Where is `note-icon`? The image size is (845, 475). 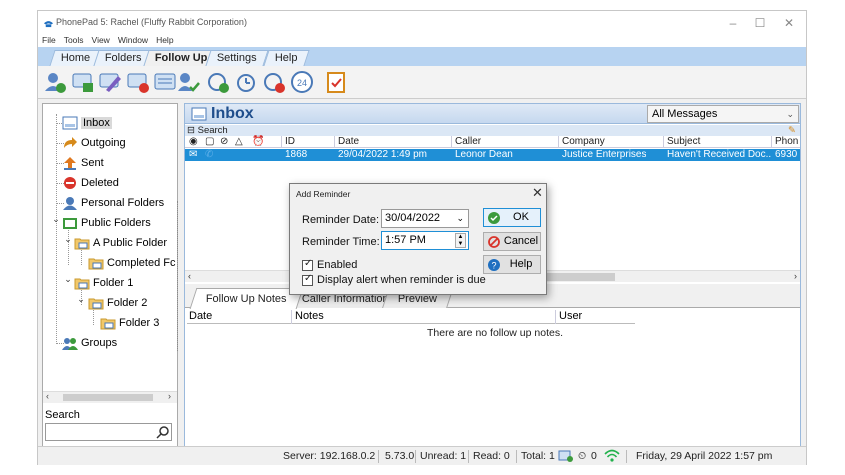
note-icon is located at coordinates (165, 82).